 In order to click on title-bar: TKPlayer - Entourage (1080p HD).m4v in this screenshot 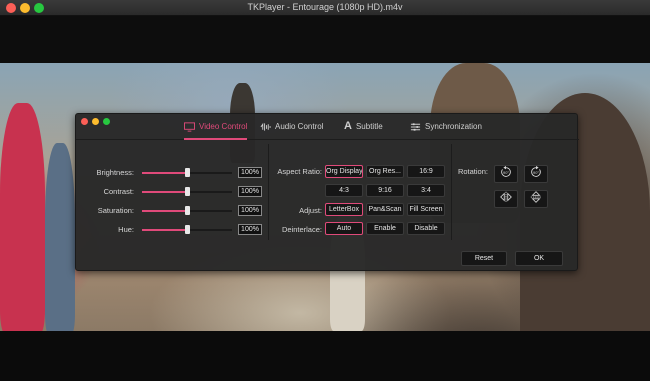, I will do `click(325, 8)`.